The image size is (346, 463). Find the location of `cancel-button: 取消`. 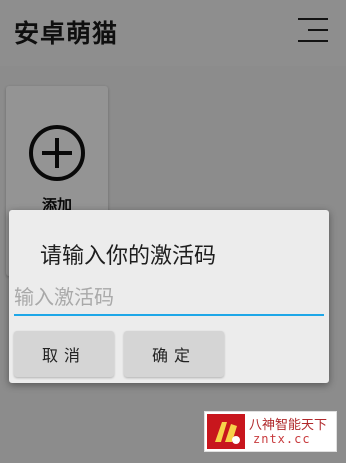

cancel-button: 取消 is located at coordinates (64, 354).